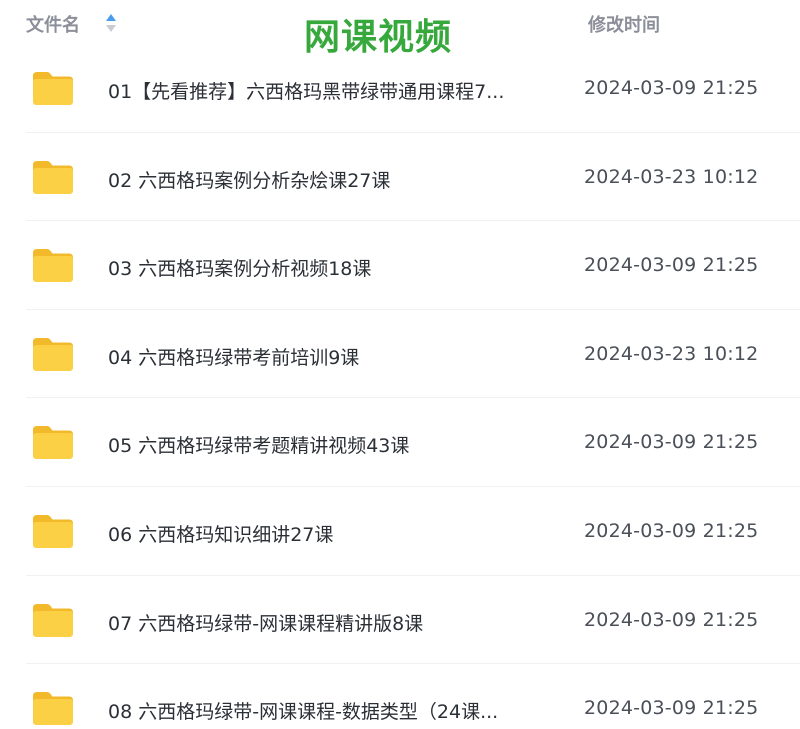 This screenshot has width=800, height=729. Describe the element at coordinates (400, 265) in the screenshot. I see `list-item: 03 六西格玛案例分析视频18课 2024-03-09 21:25` at that location.